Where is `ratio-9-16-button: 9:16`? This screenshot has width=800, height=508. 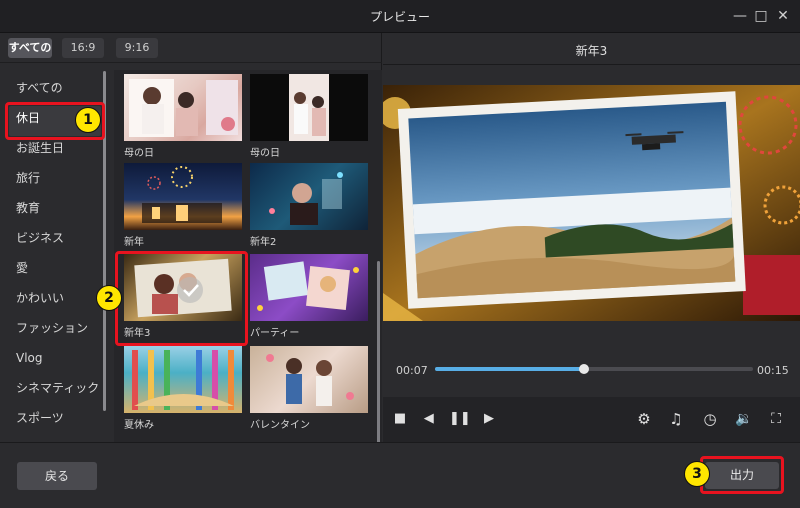 ratio-9-16-button: 9:16 is located at coordinates (137, 48).